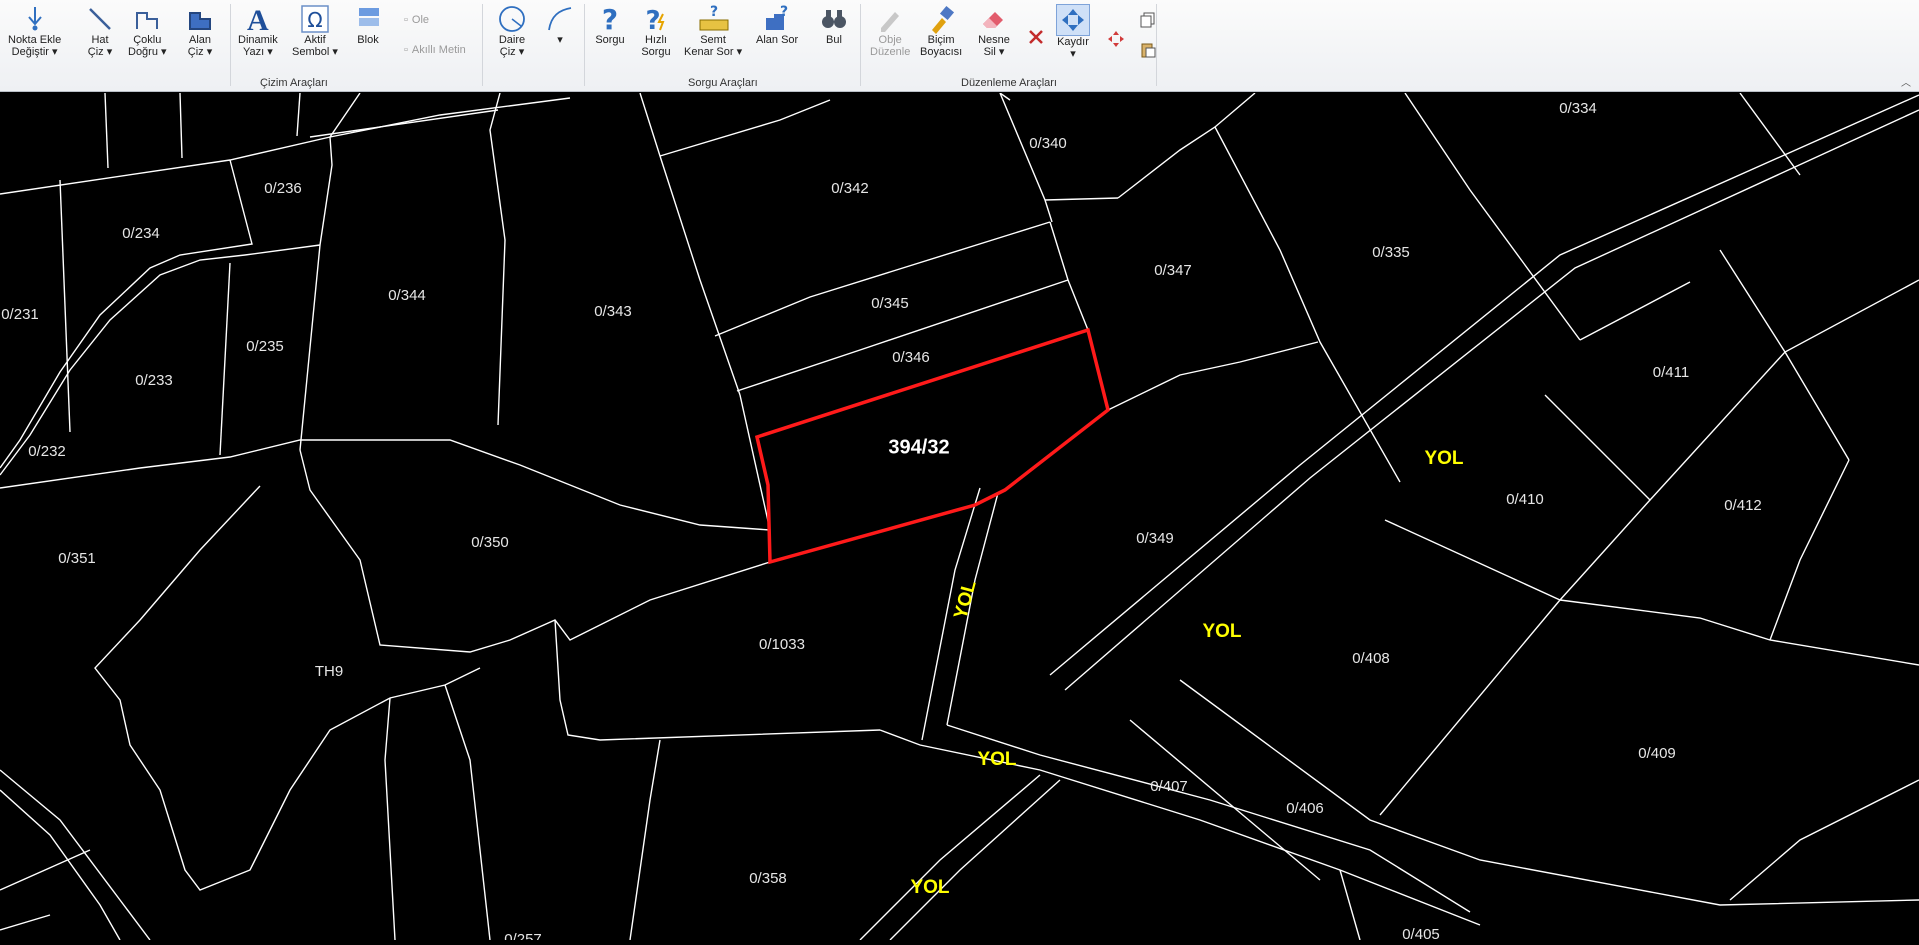 The image size is (1919, 945). I want to click on move-tool-button: Kaydır ▾, so click(1073, 32).